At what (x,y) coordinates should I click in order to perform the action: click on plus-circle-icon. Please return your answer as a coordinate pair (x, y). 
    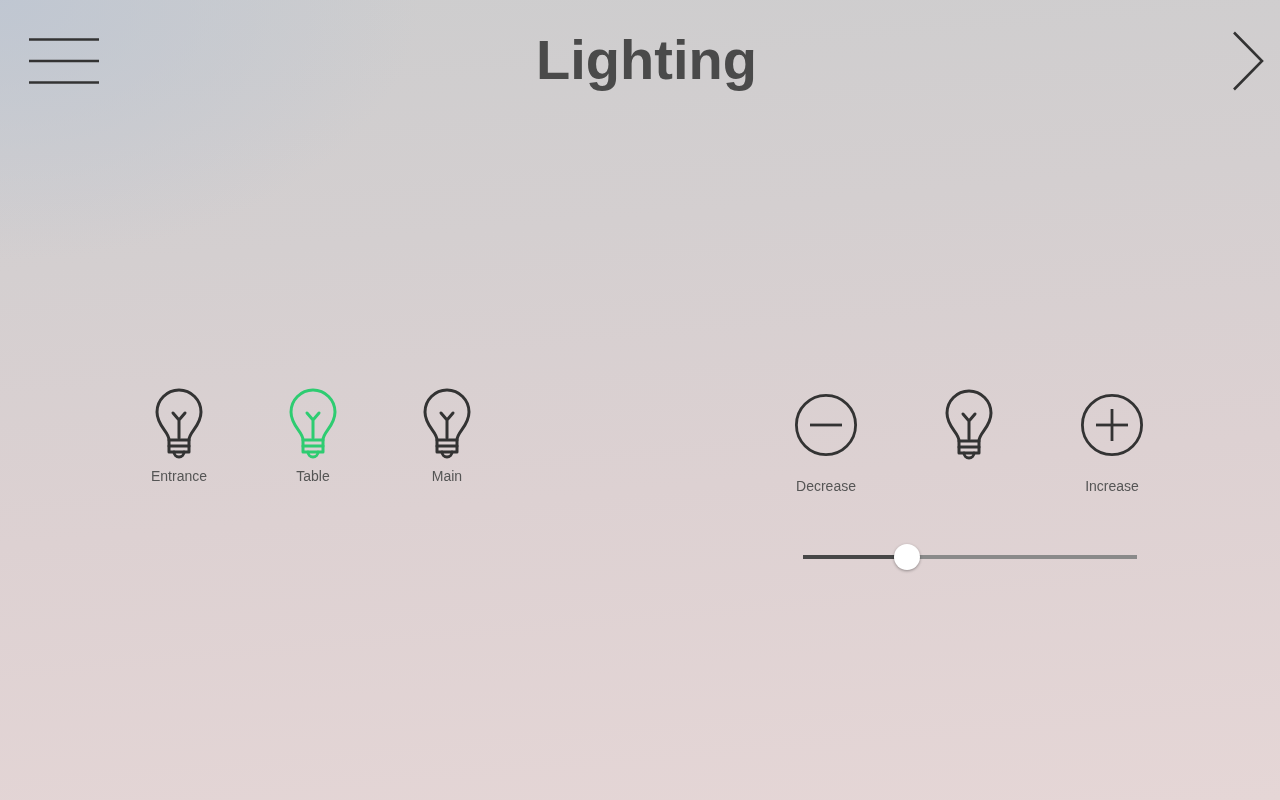
    Looking at the image, I should click on (1112, 425).